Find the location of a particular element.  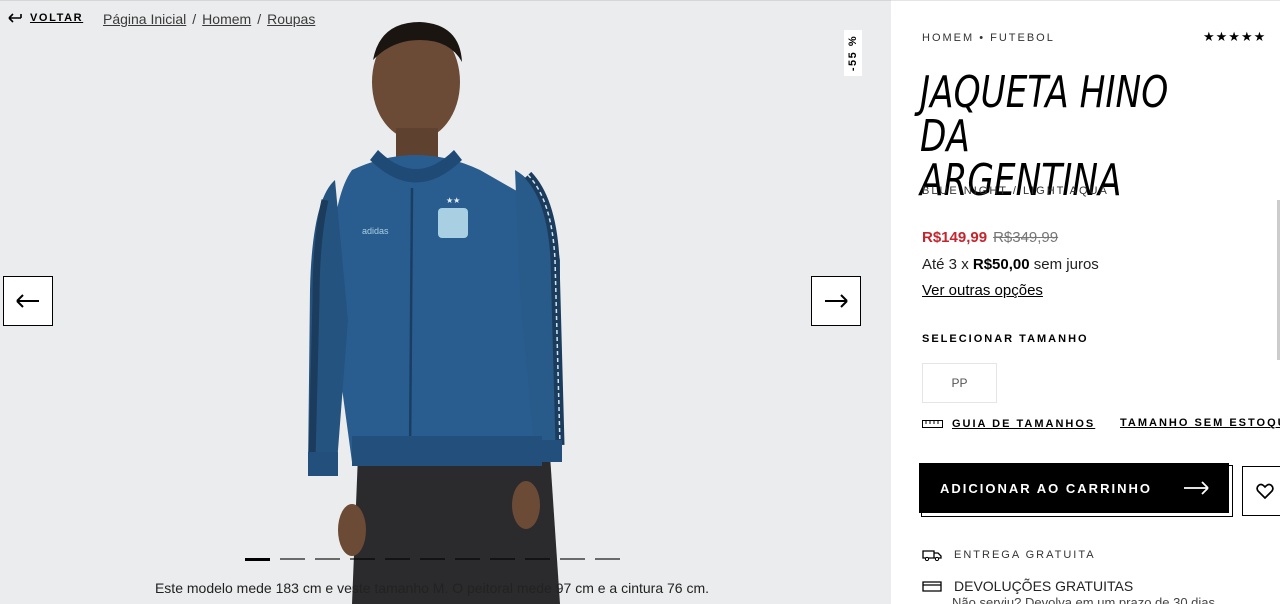

free-returns-label: DEVOLUÇÕES GRATUITAS is located at coordinates (1044, 586).